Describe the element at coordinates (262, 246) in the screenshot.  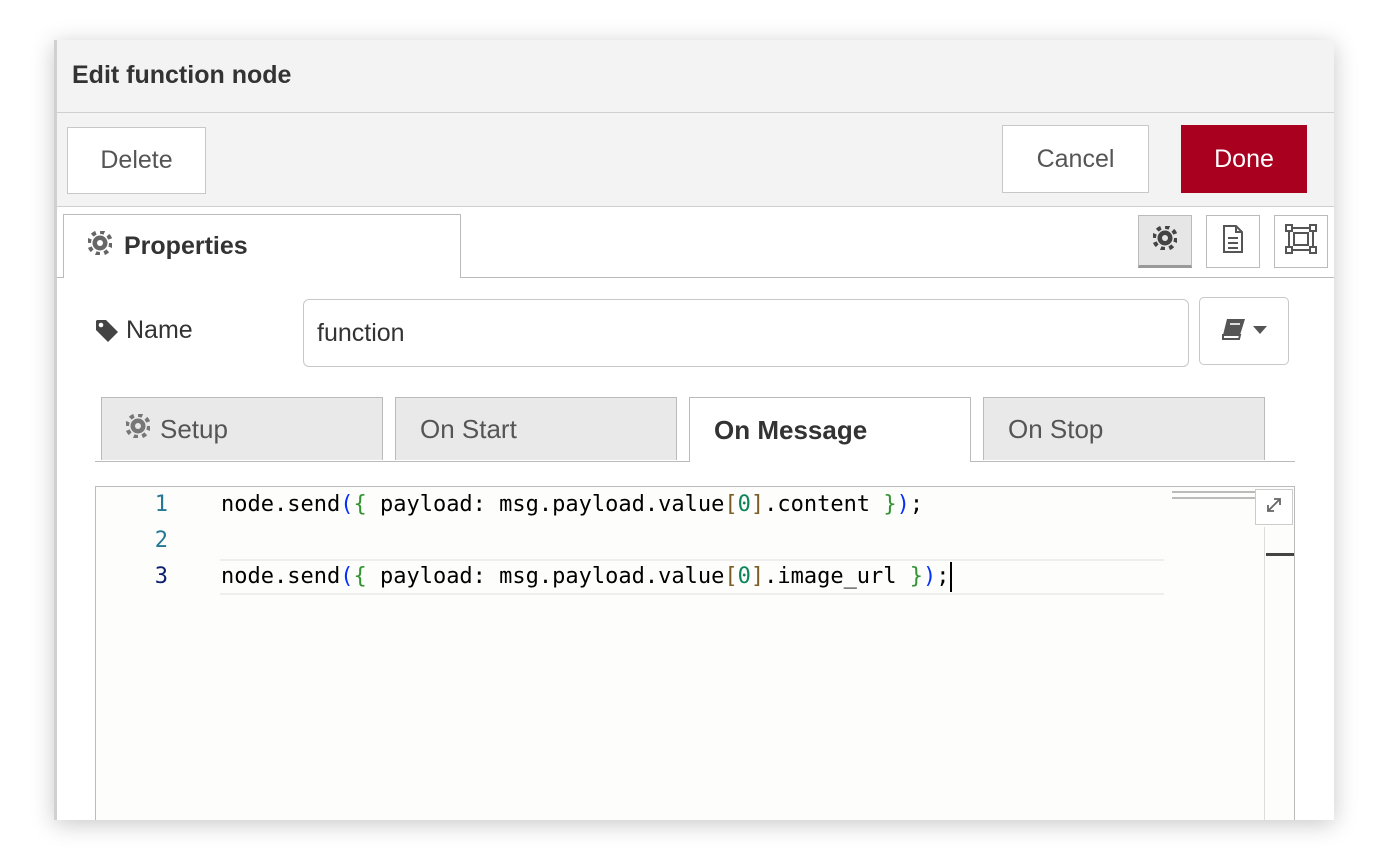
I see `tab-properties: Properties` at that location.